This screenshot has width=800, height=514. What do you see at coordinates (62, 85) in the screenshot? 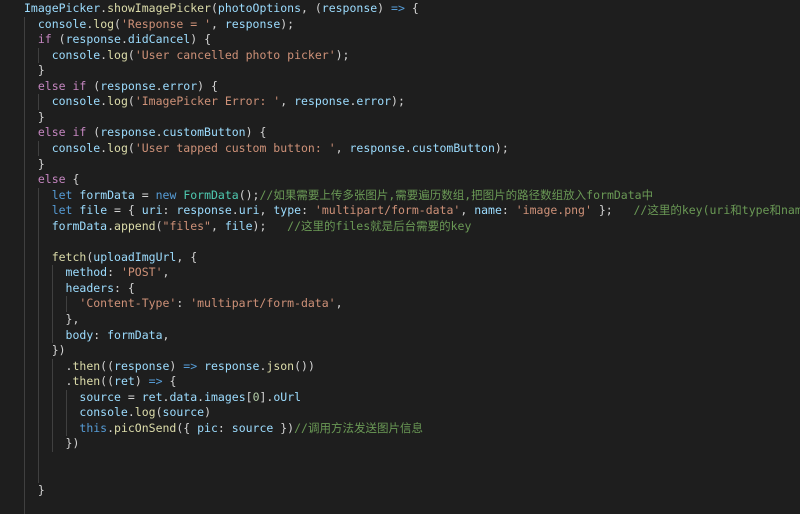
I see `code-token: else if` at bounding box center [62, 85].